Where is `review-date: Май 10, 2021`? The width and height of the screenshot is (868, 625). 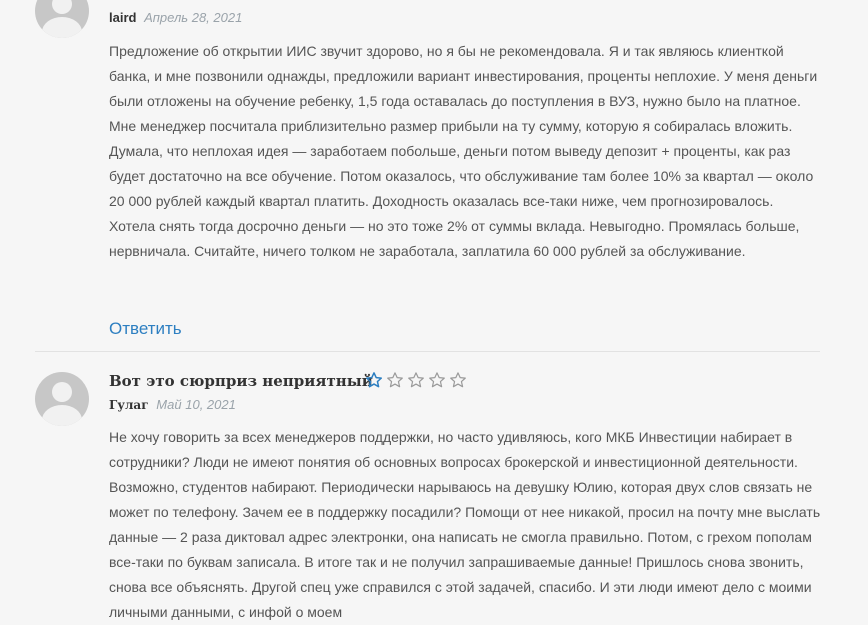
review-date: Май 10, 2021 is located at coordinates (196, 404).